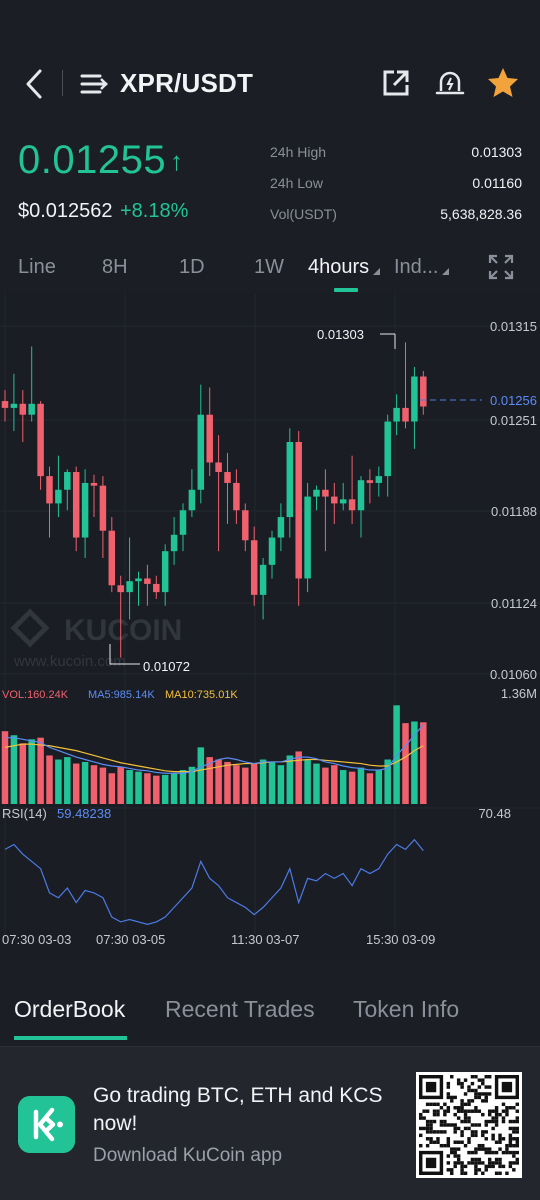 The height and width of the screenshot is (1200, 540). Describe the element at coordinates (513, 420) in the screenshot. I see `price-axis-label: 0.01251` at that location.